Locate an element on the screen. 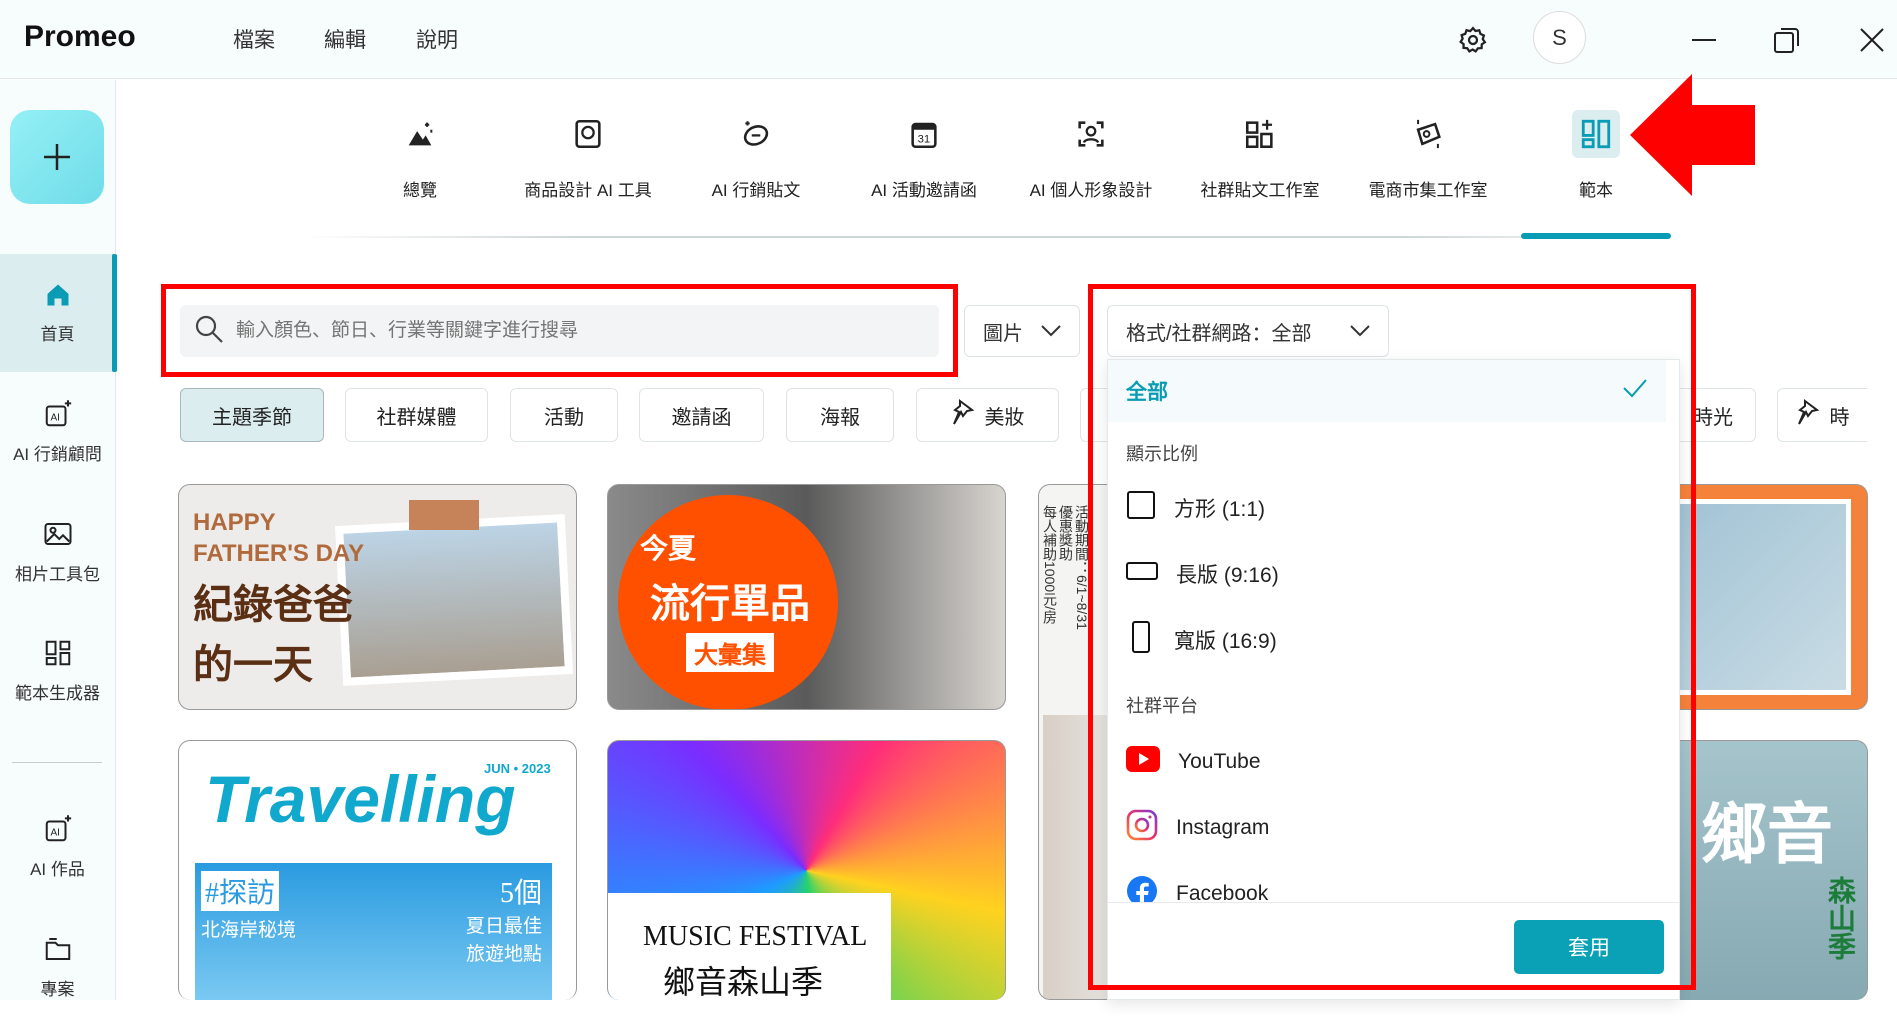 The image size is (1897, 1026). card-text: 每人補助1000元/房 is located at coordinates (1050, 565).